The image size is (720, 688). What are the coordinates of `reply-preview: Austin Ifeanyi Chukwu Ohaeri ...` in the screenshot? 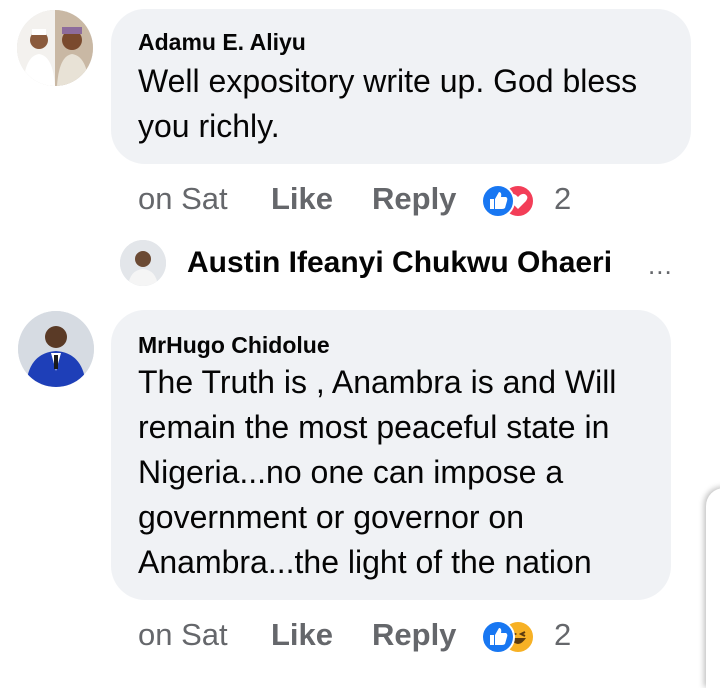 It's located at (400, 263).